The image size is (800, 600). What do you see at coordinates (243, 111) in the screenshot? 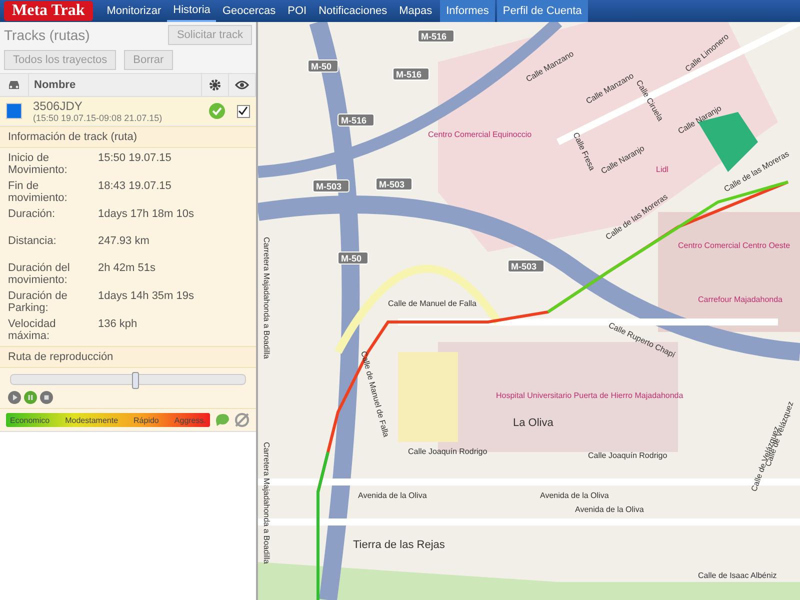
I see `visibility-checkbox` at bounding box center [243, 111].